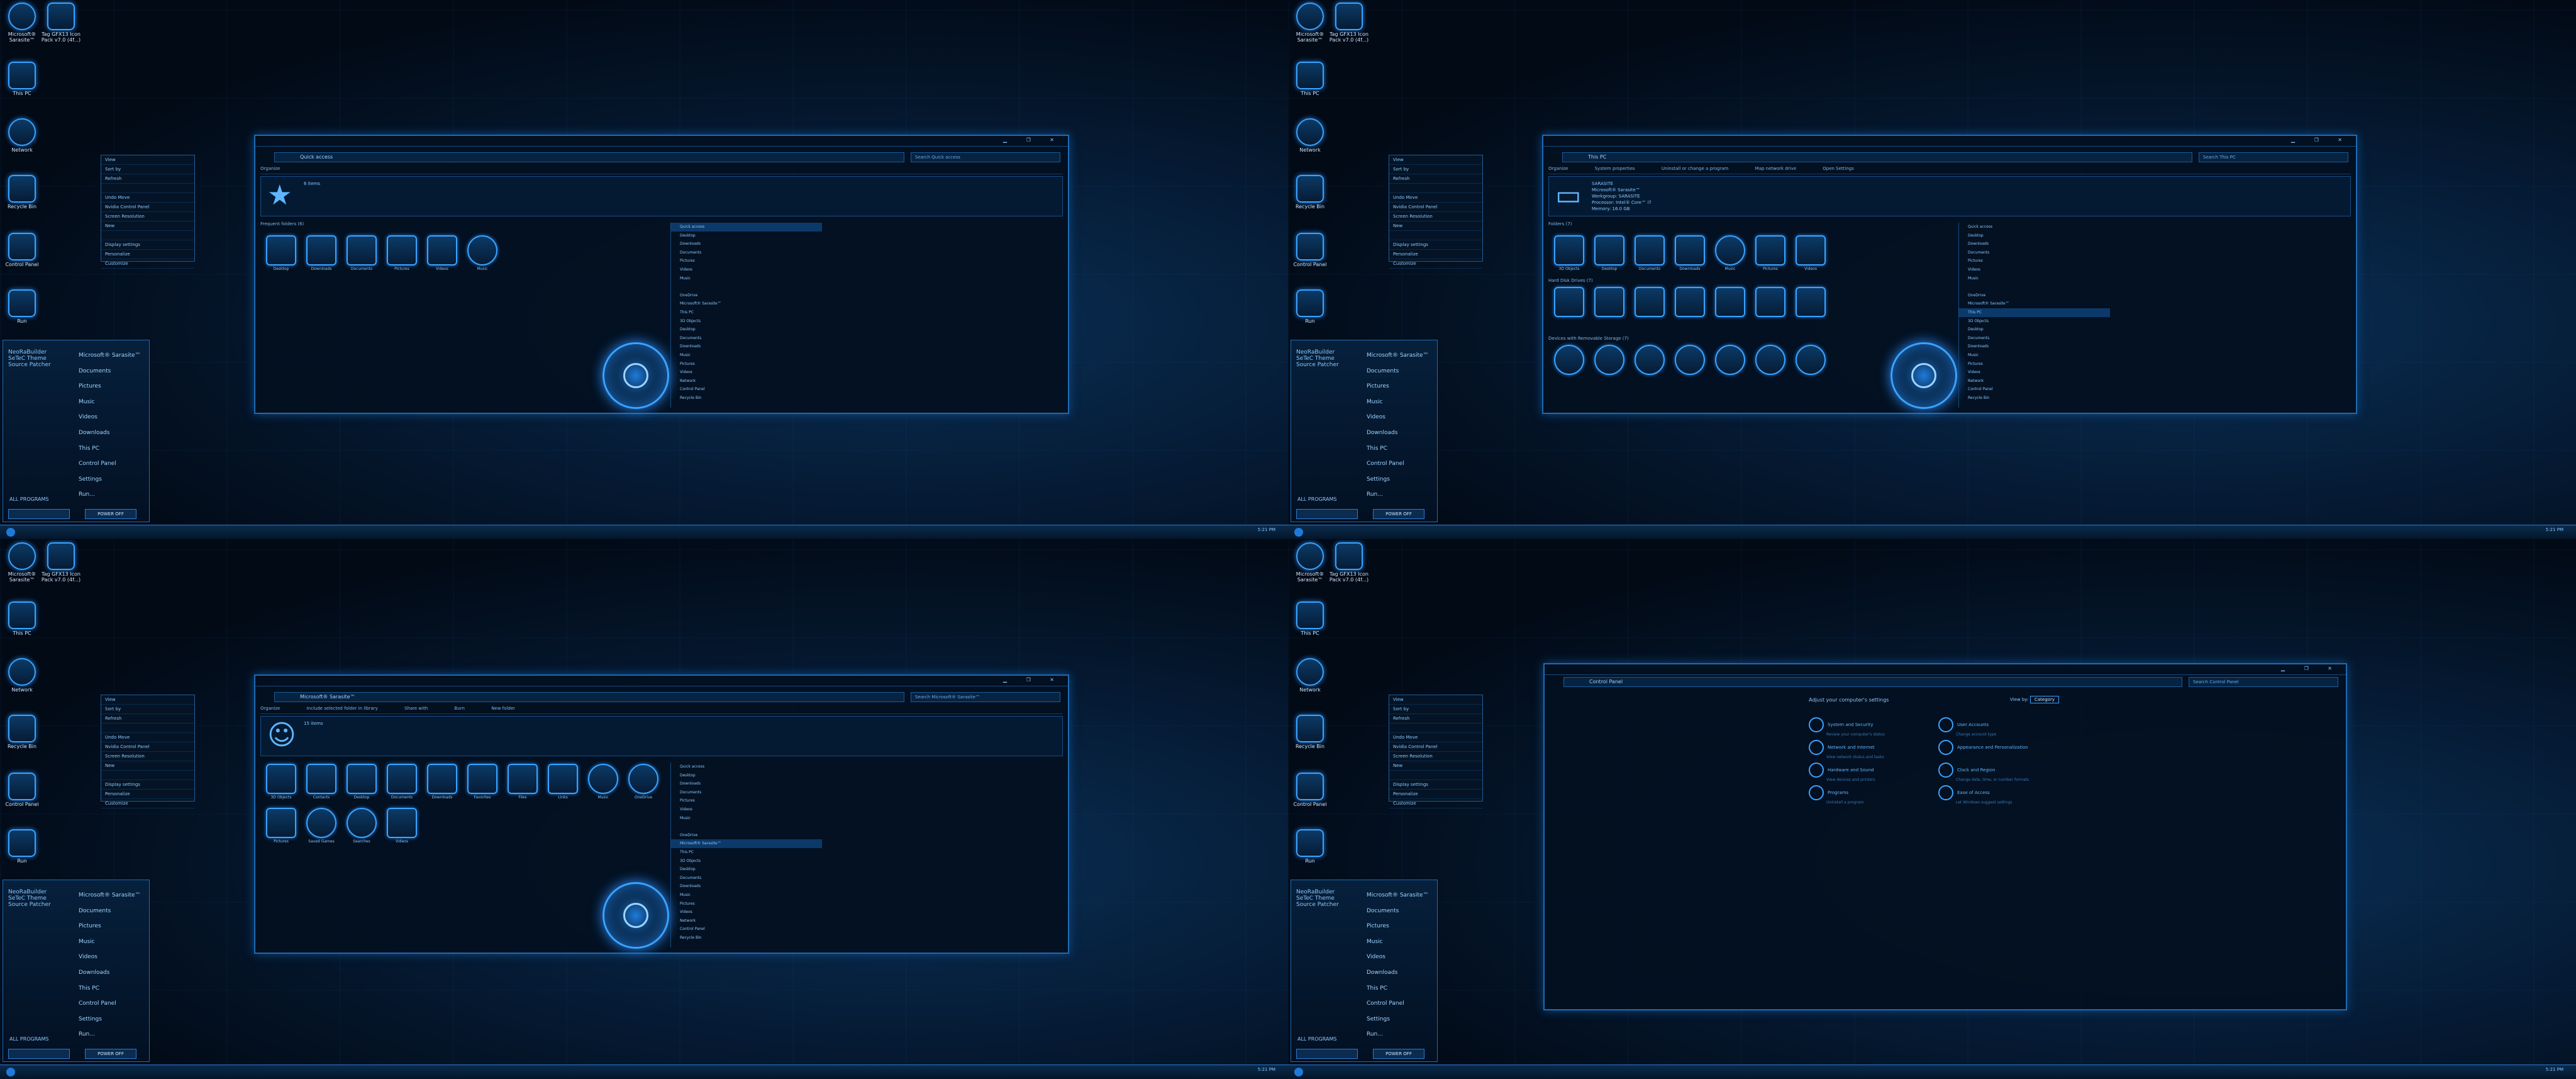 This screenshot has width=2576, height=1079. Describe the element at coordinates (746, 938) in the screenshot. I see `nav-item: Recycle Bin` at that location.